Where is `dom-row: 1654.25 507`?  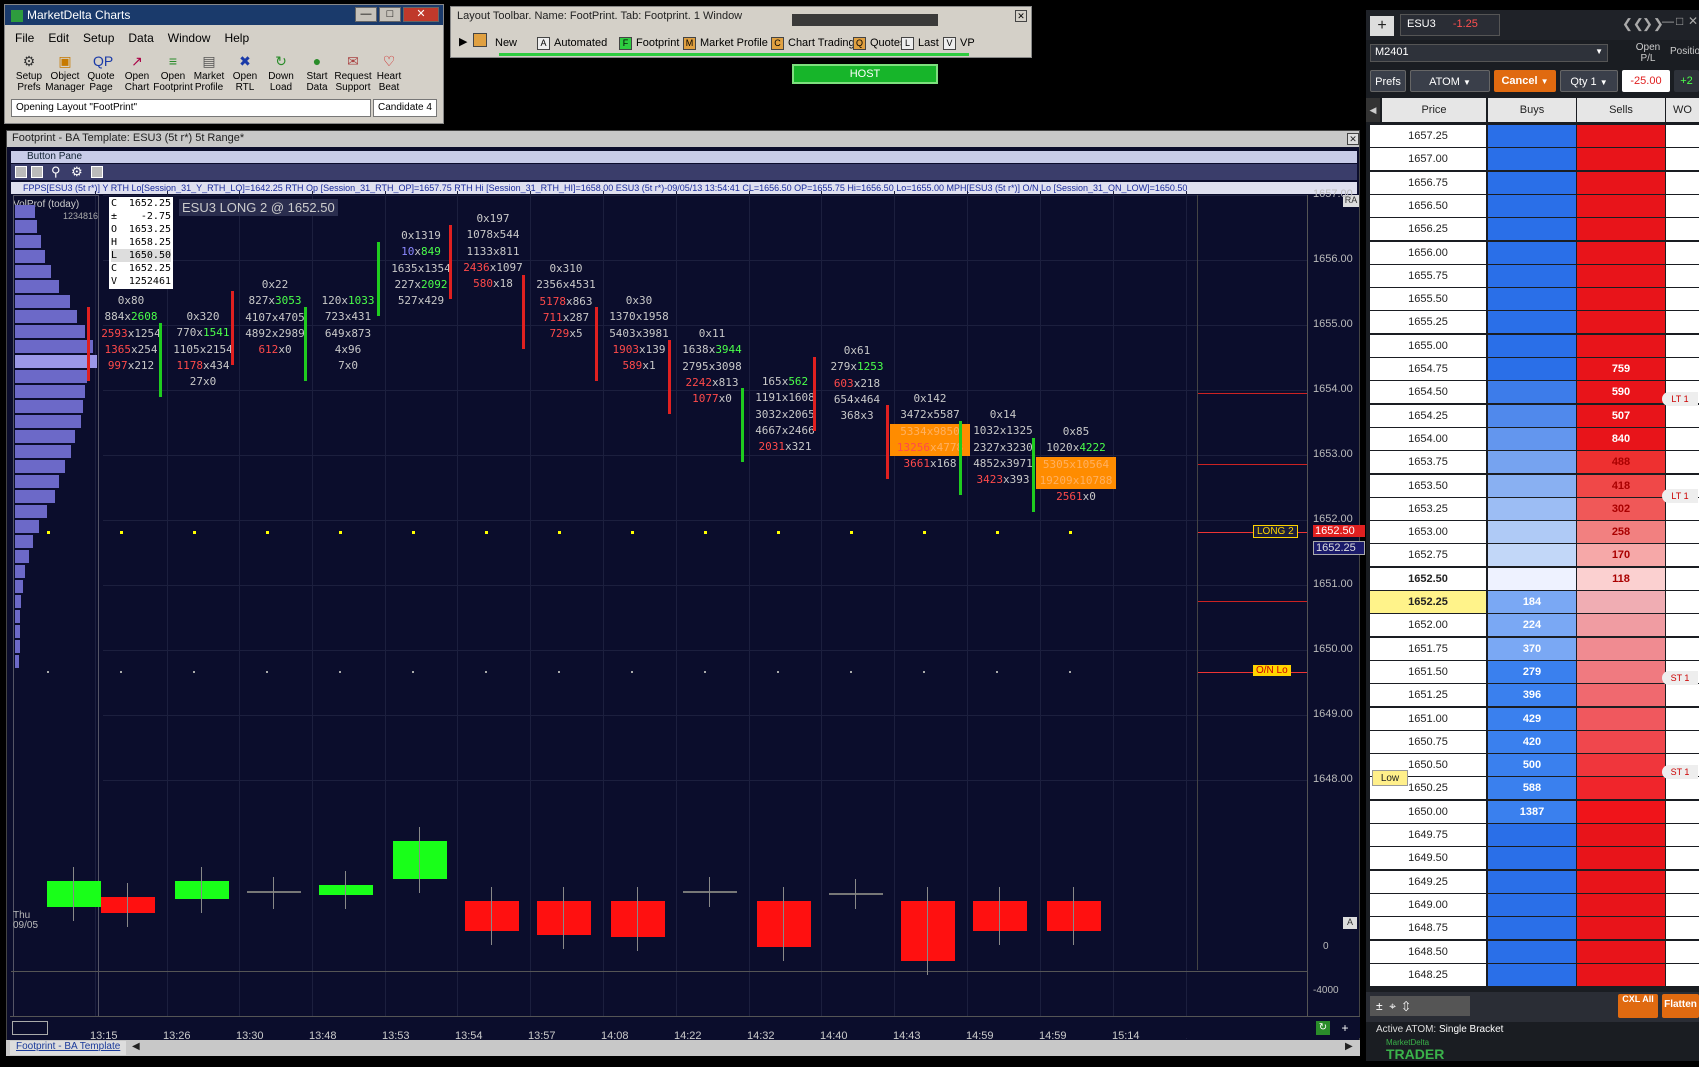
dom-row: 1654.25 507 is located at coordinates (1532, 416).